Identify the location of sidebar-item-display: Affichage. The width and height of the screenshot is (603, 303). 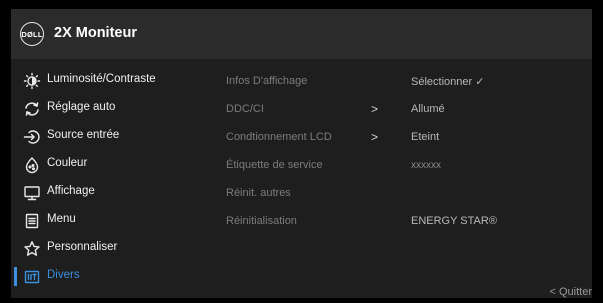
(106, 193).